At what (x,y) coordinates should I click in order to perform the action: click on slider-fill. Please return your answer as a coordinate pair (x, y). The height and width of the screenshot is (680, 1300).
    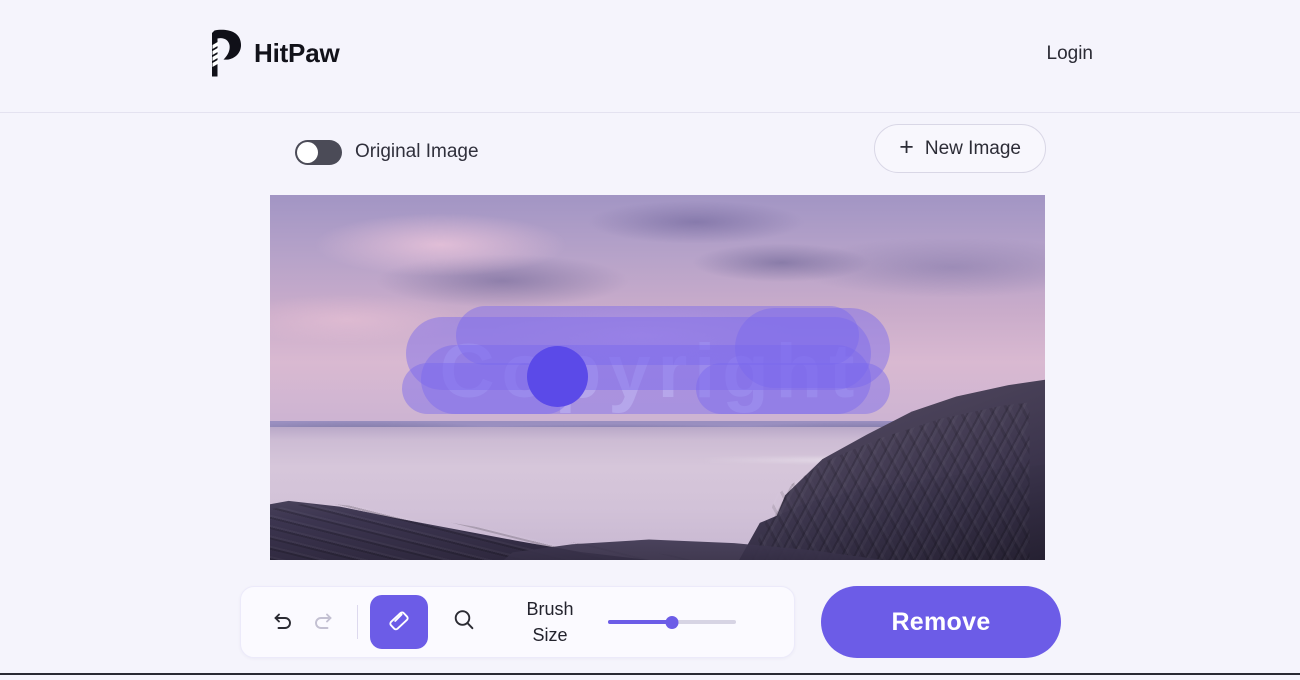
    Looking at the image, I should click on (640, 622).